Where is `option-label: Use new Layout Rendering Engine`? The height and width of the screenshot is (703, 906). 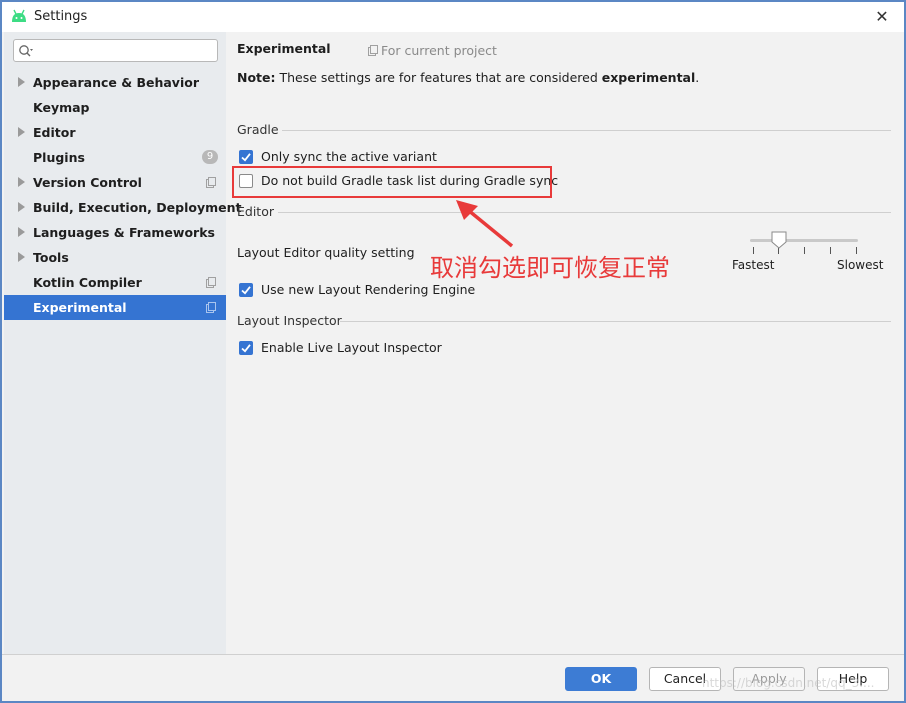 option-label: Use new Layout Rendering Engine is located at coordinates (368, 289).